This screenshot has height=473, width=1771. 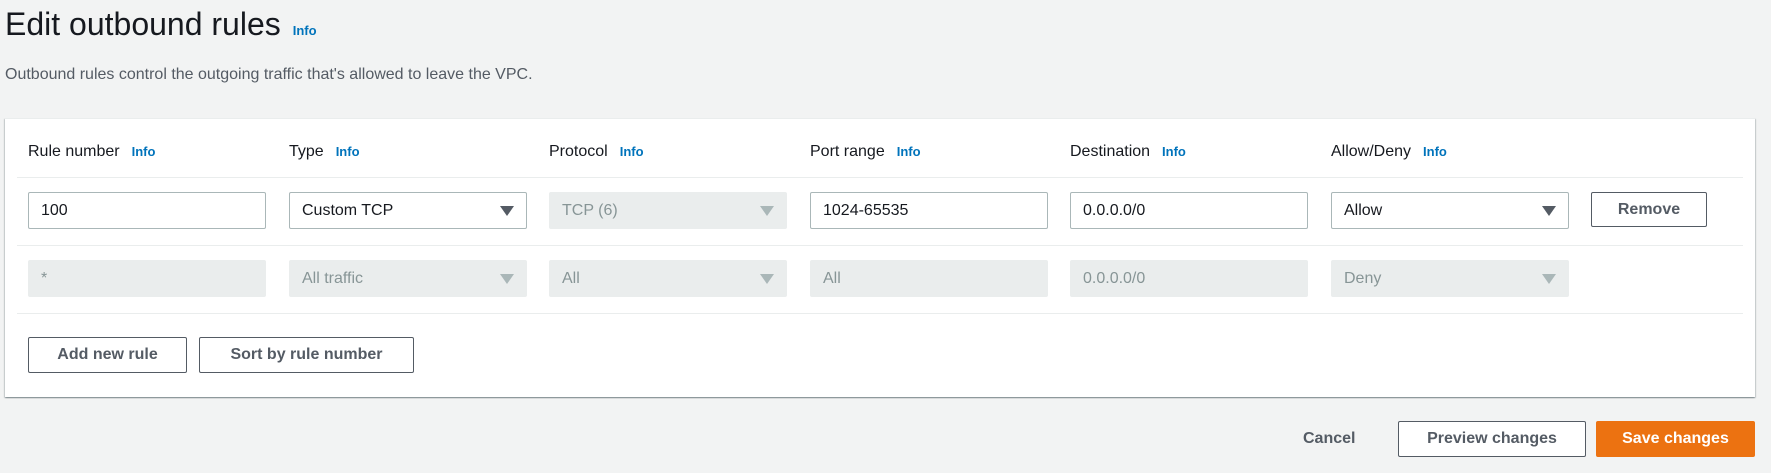 What do you see at coordinates (348, 210) in the screenshot?
I see `field-value: Custom TCP` at bounding box center [348, 210].